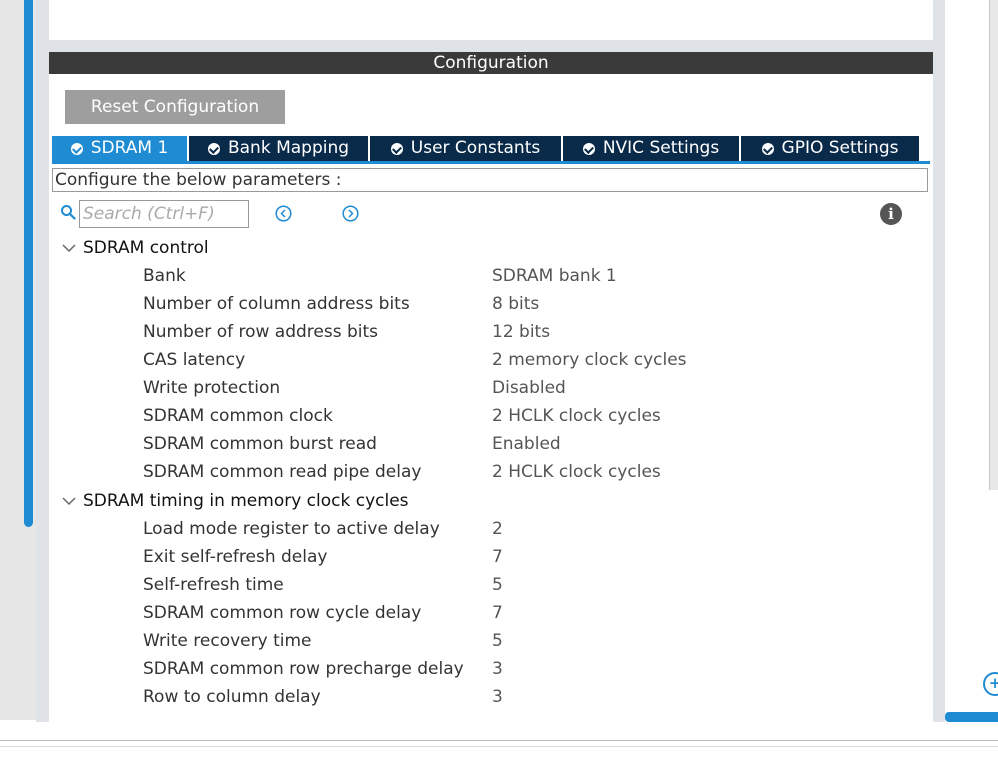 This screenshot has height=765, width=998. What do you see at coordinates (260, 444) in the screenshot?
I see `param-name: SDRAM common burst read` at bounding box center [260, 444].